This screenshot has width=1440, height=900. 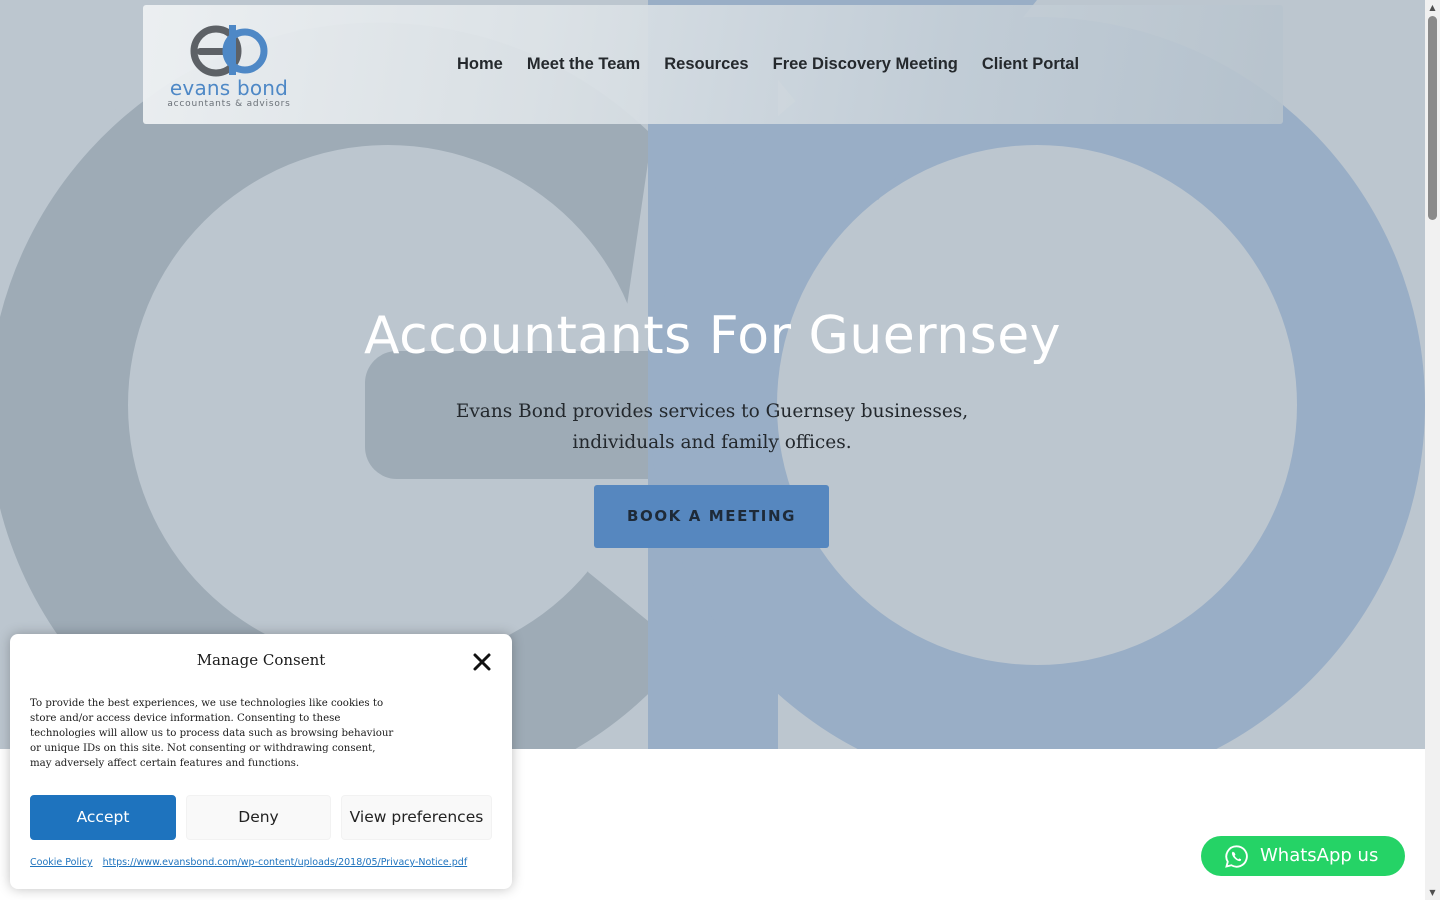 What do you see at coordinates (706, 64) in the screenshot?
I see `nav-item-resources: Resources` at bounding box center [706, 64].